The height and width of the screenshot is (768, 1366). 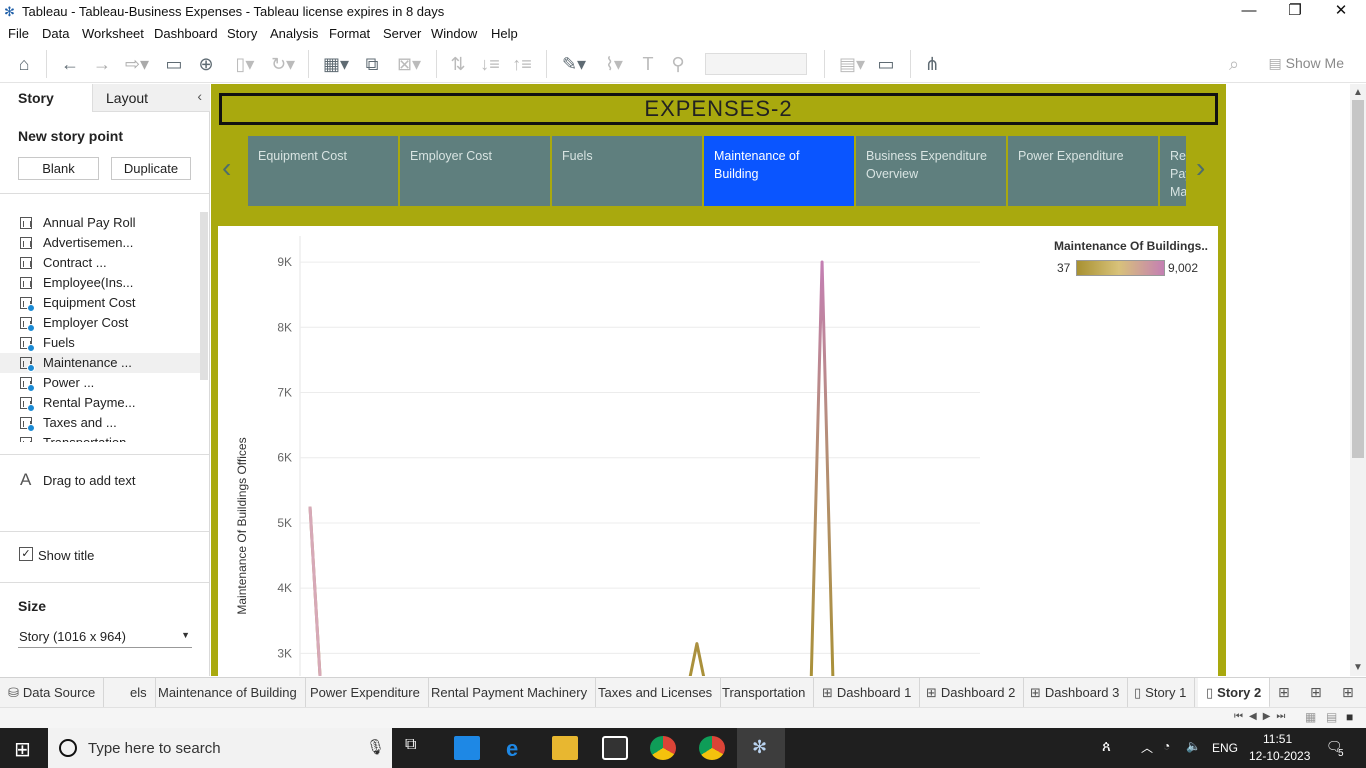 What do you see at coordinates (490, 64) in the screenshot?
I see `sort-ascending-icon: ↓≡` at bounding box center [490, 64].